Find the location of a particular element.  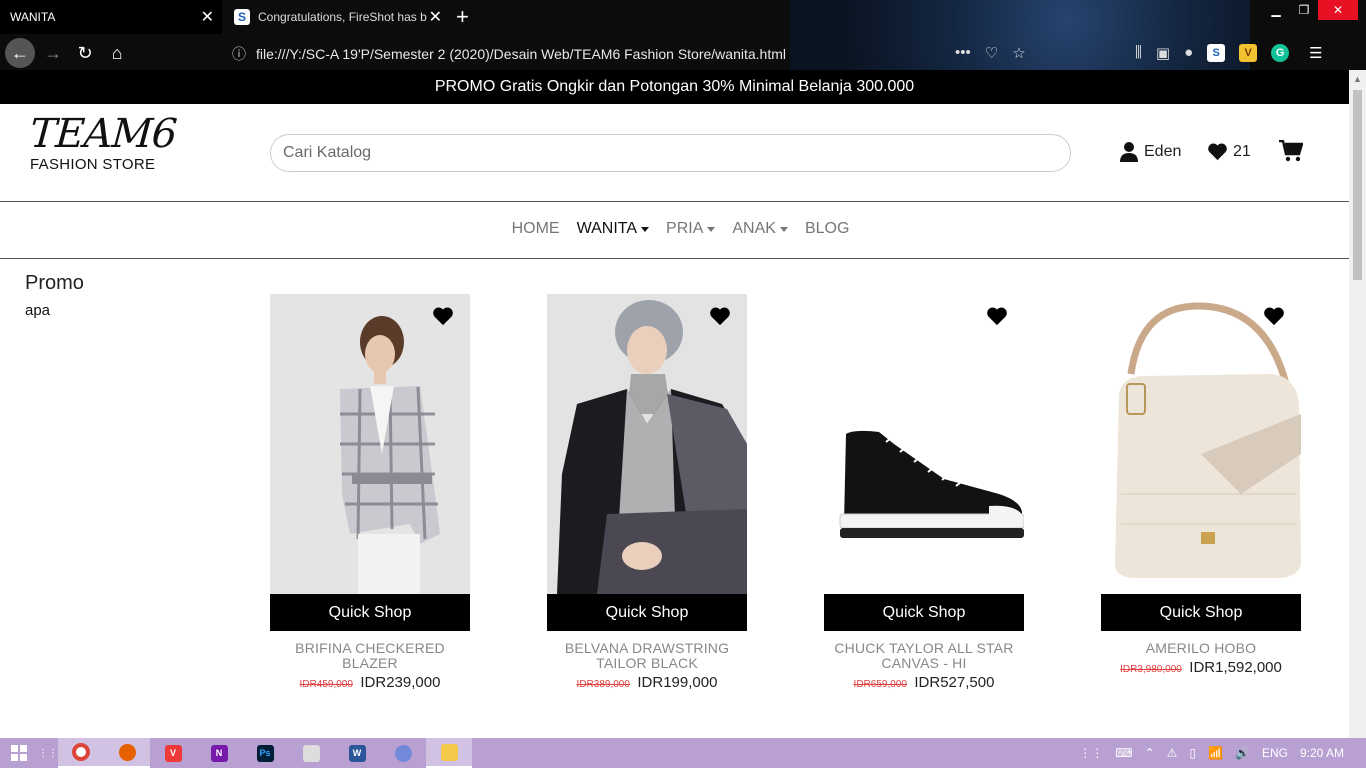

new-tab-plus-icon: + is located at coordinates (462, 17).